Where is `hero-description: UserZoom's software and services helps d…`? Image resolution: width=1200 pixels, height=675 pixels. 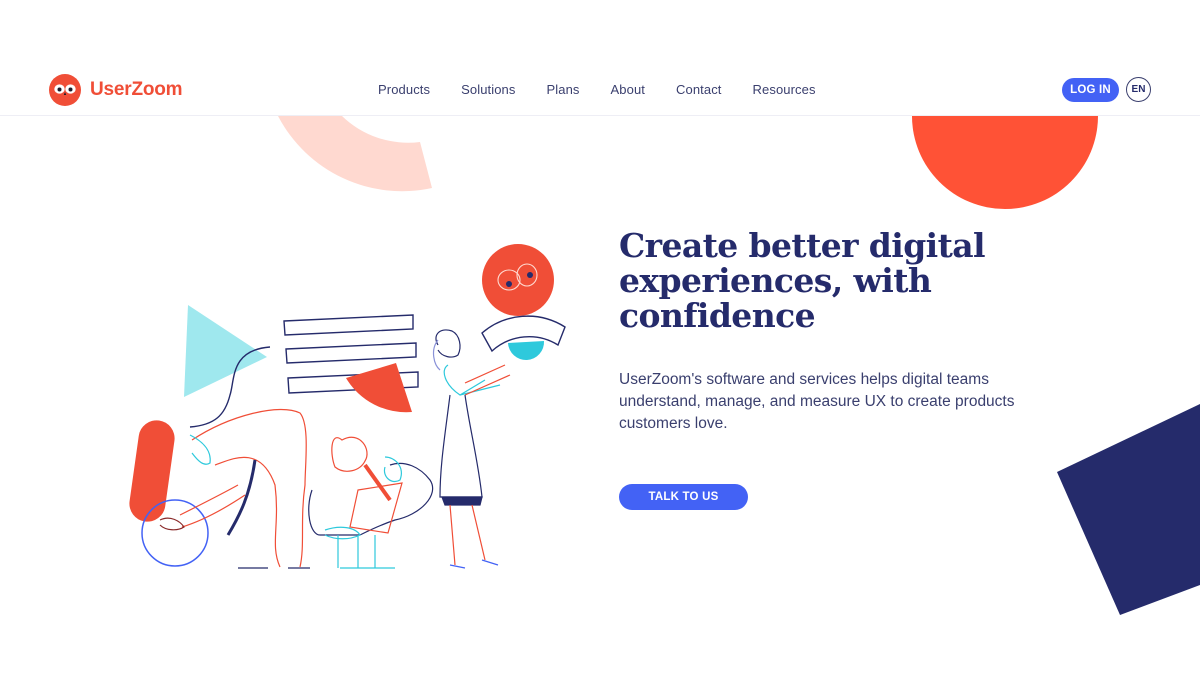
hero-description: UserZoom's software and services helps d… is located at coordinates (817, 401).